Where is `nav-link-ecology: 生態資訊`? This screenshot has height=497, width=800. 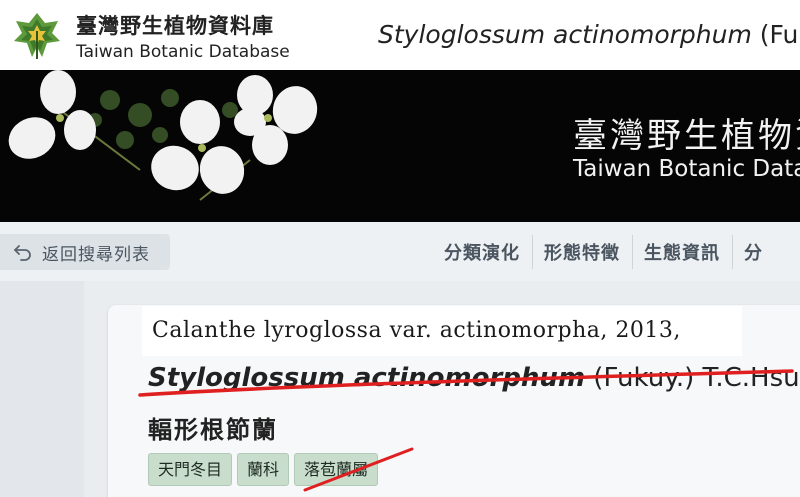 nav-link-ecology: 生態資訊 is located at coordinates (688, 252).